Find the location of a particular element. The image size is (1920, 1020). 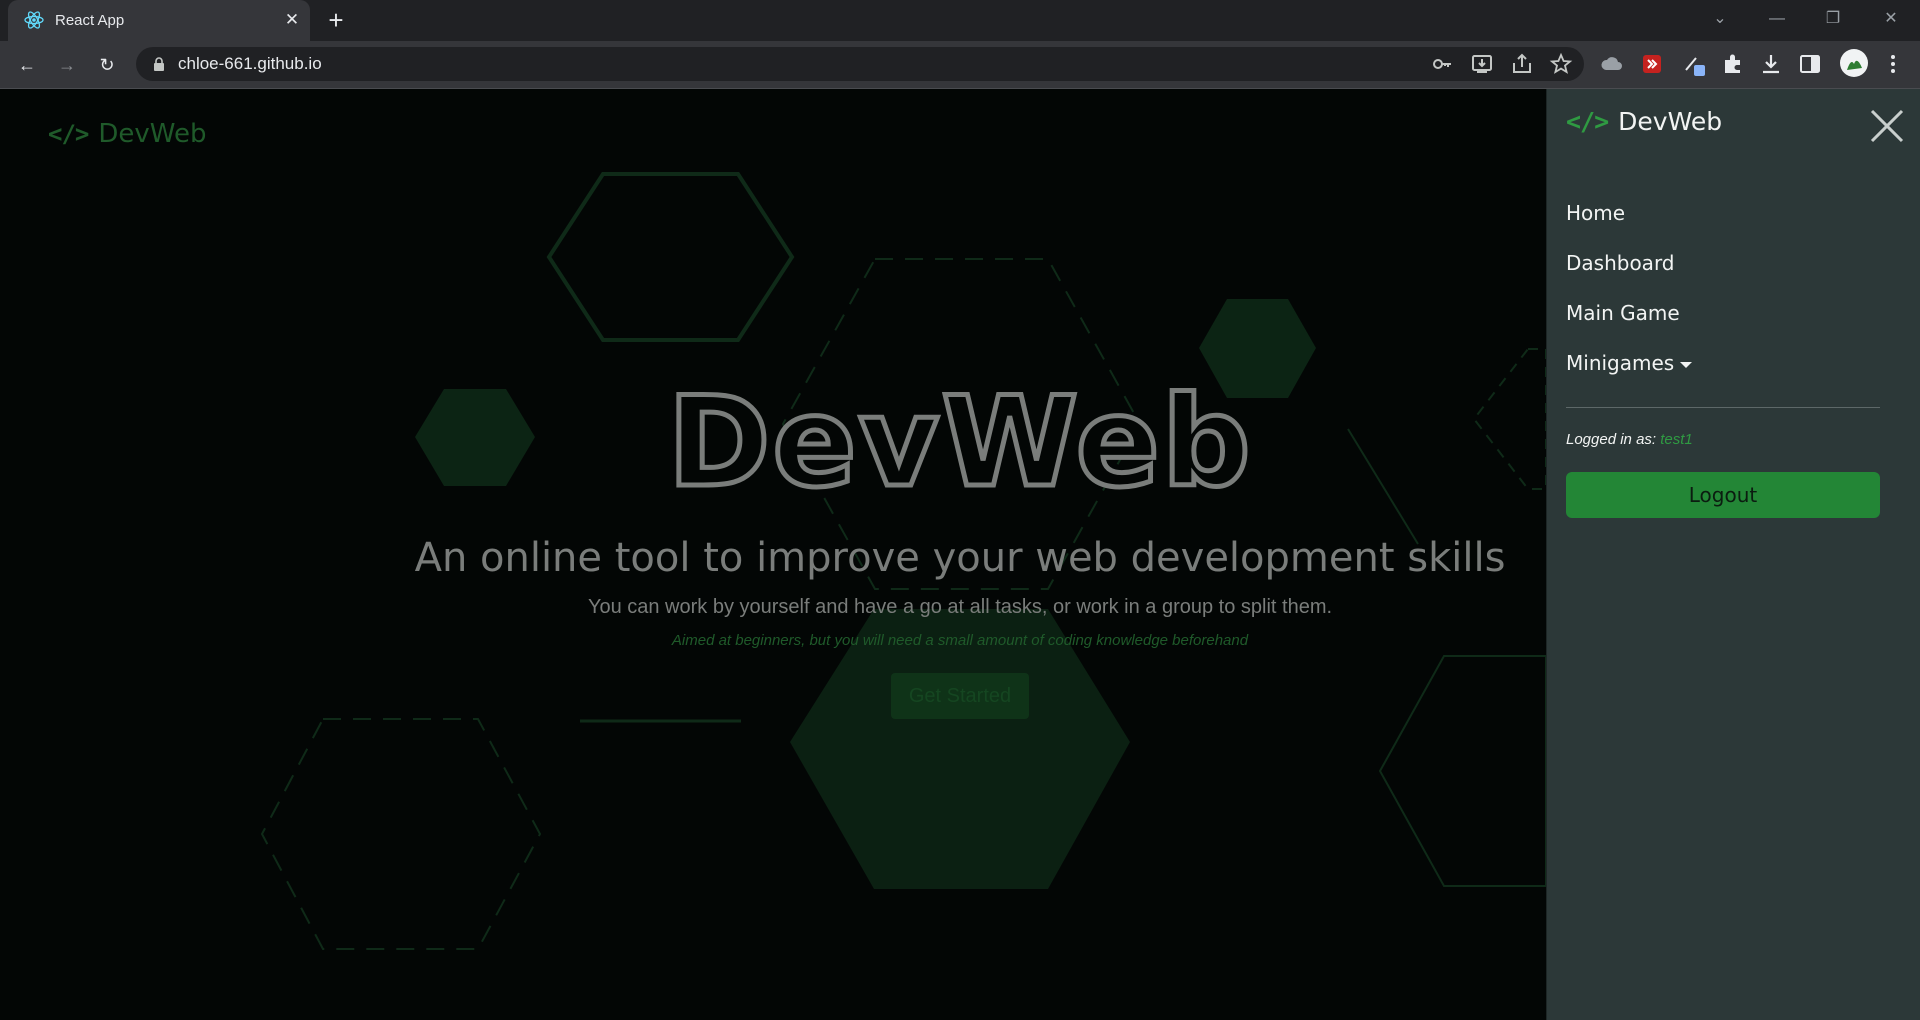

browser-tabstrip: React App ✕ + ⌄ — ❐ ✕ is located at coordinates (960, 20).